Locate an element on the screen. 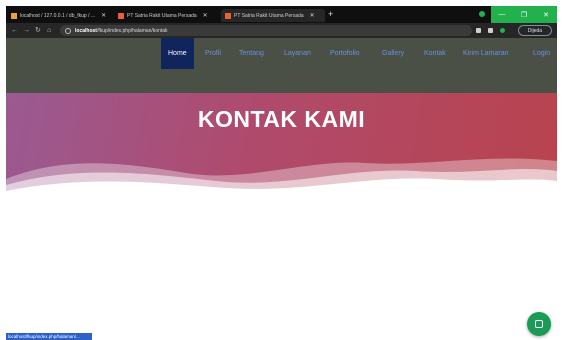  browser-tab-site-1: PT Satria Rakit Utama Persada ✕ is located at coordinates (169, 15).